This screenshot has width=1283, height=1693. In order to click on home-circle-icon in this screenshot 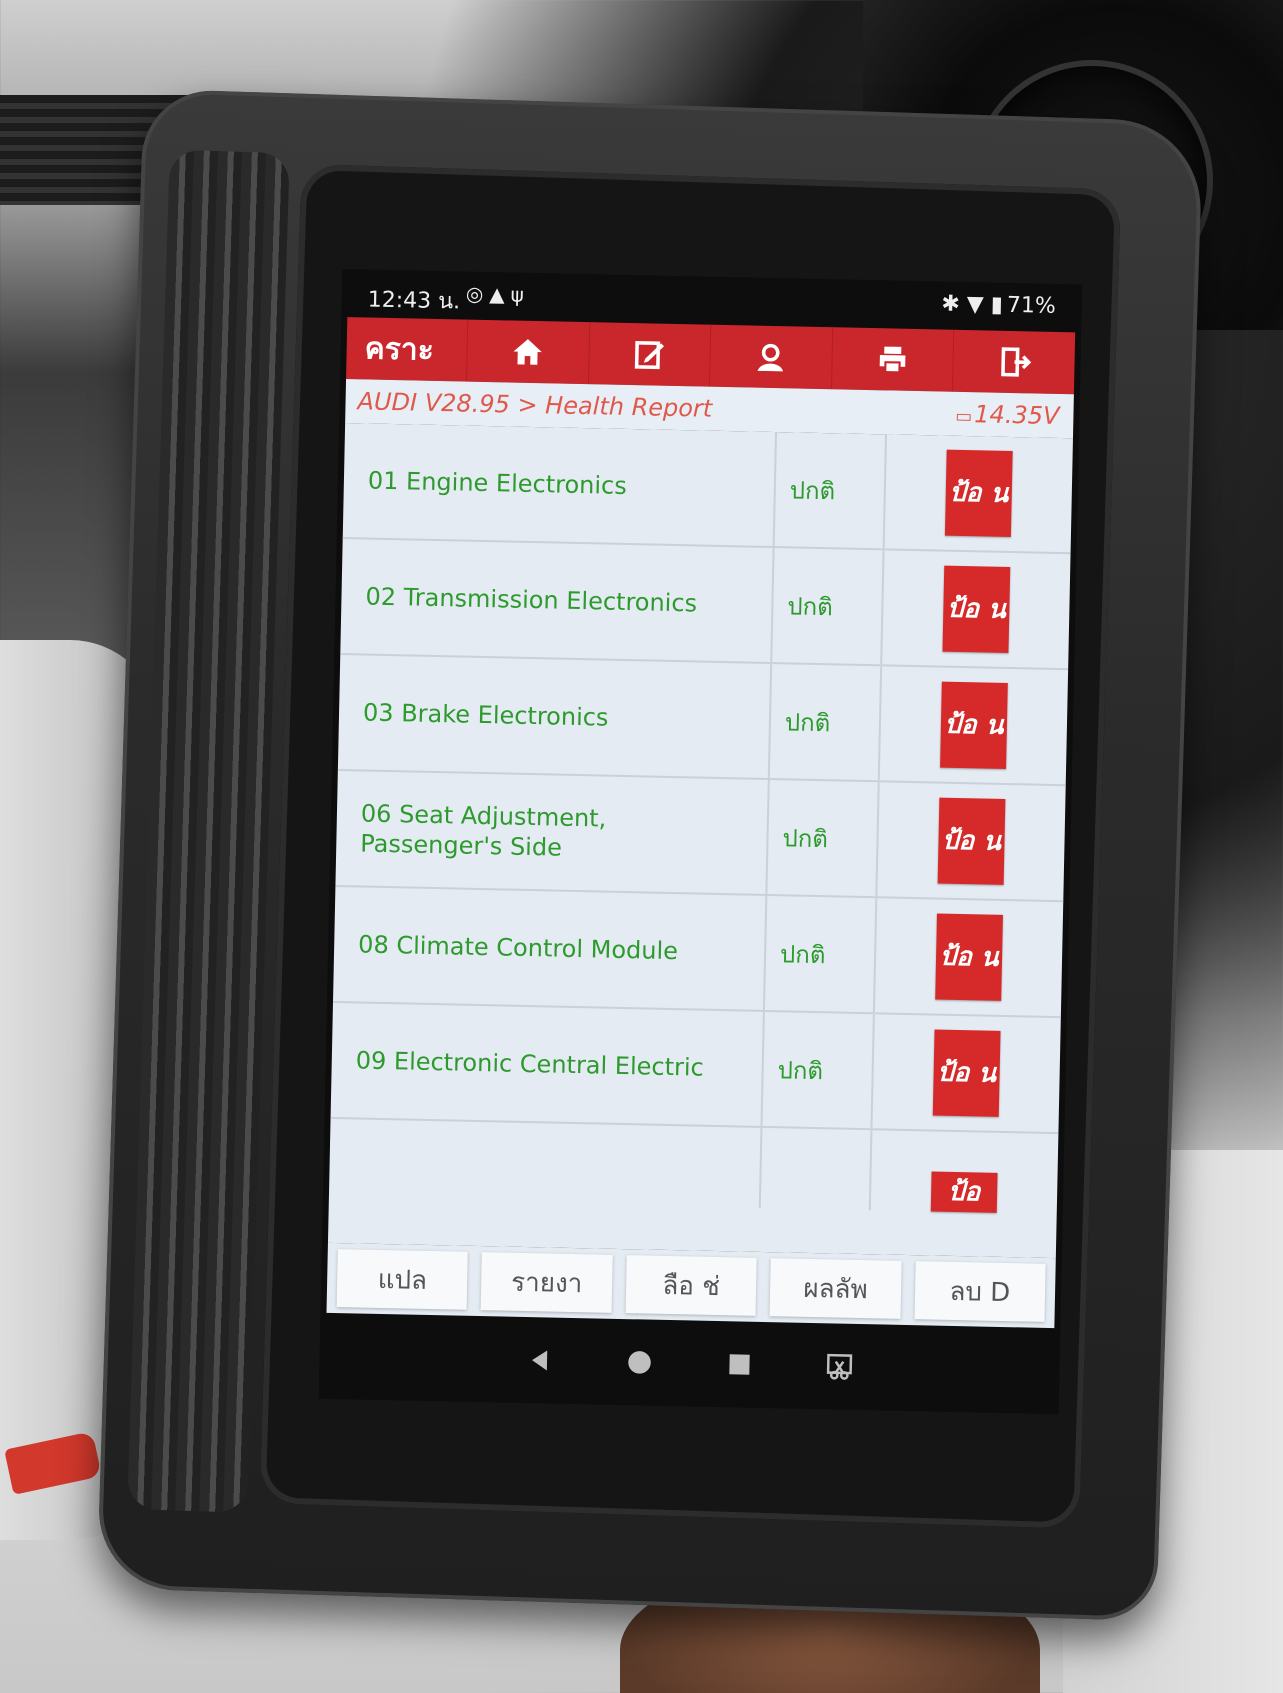, I will do `click(639, 1362)`.